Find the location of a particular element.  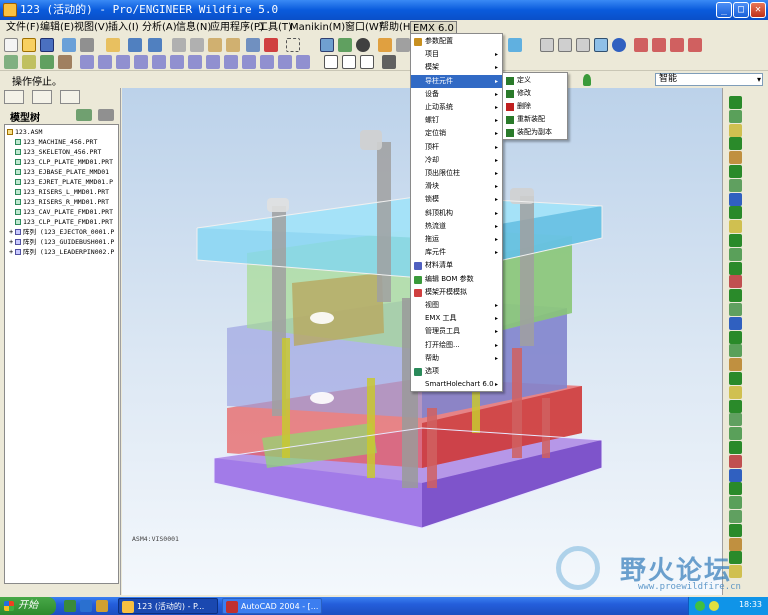

submenu-item: 修改 is located at coordinates (535, 93).